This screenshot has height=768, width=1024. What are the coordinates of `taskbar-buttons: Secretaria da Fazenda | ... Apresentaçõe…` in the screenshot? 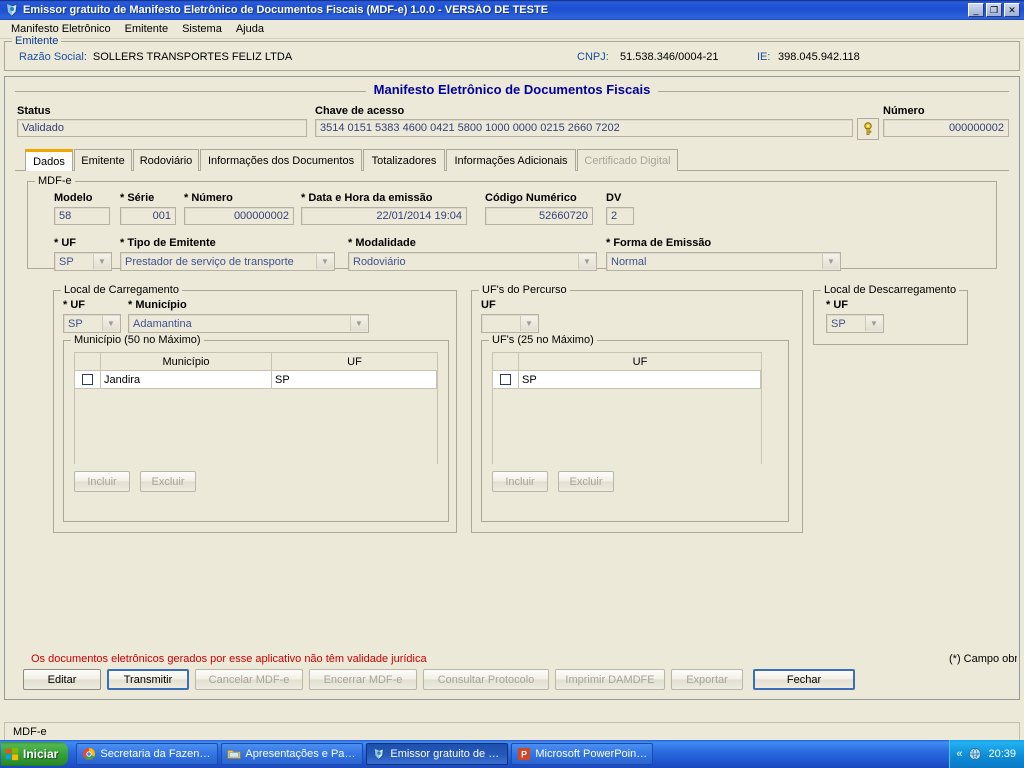 It's located at (365, 754).